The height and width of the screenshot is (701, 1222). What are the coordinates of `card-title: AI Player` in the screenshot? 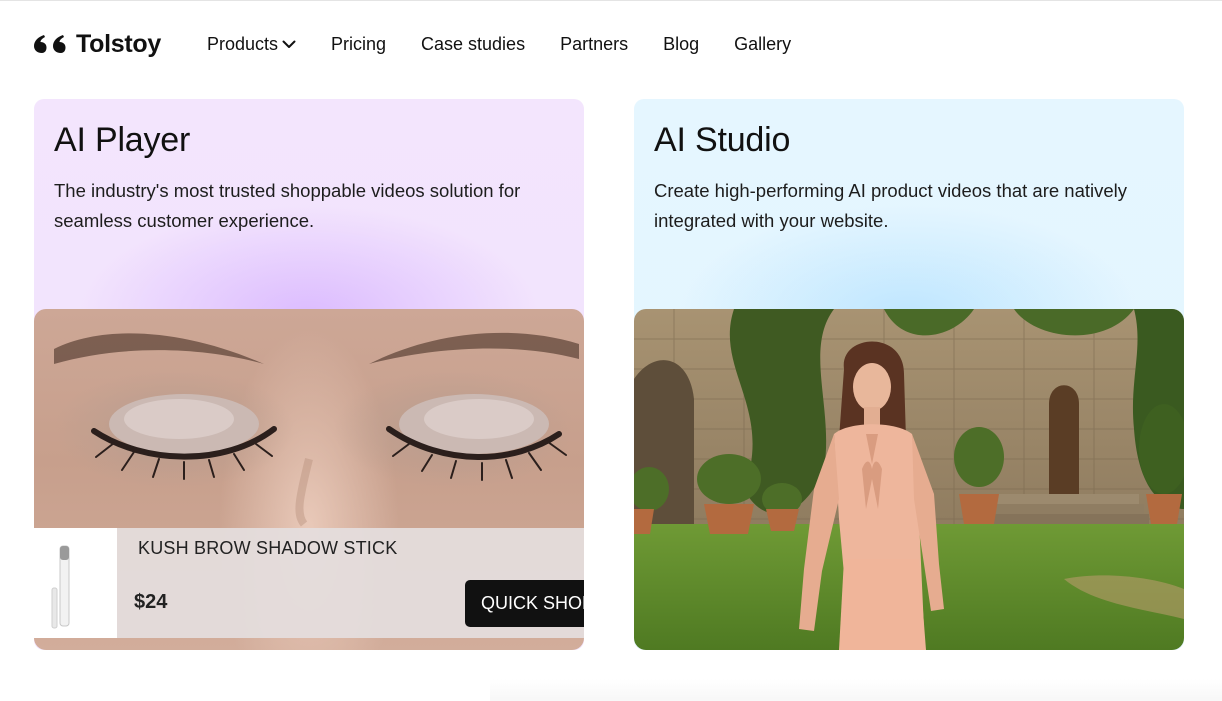 It's located at (122, 140).